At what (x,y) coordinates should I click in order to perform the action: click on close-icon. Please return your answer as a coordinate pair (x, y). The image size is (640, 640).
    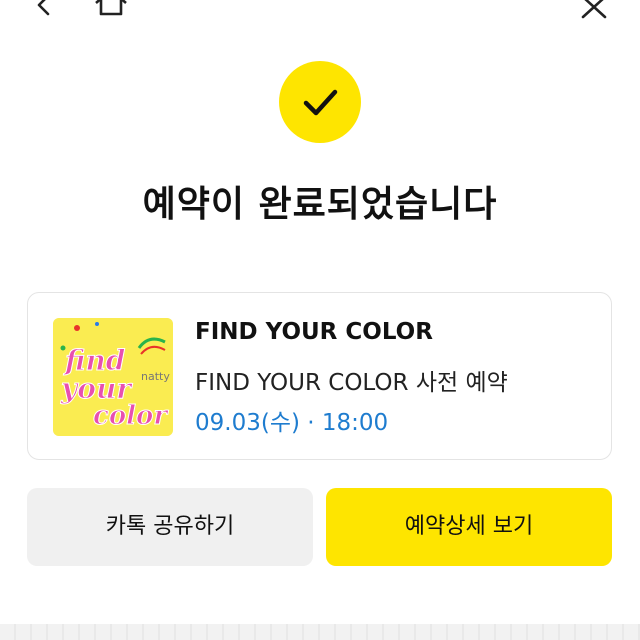
    Looking at the image, I should click on (594, 11).